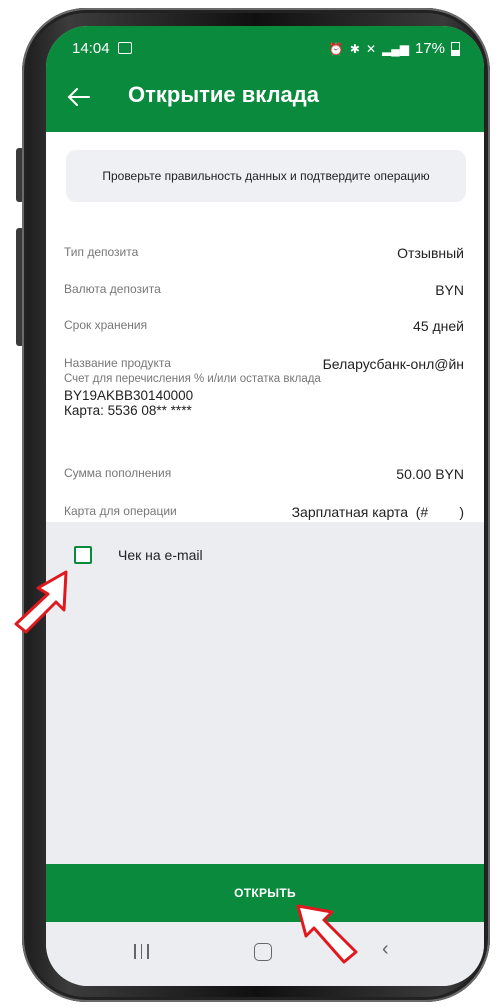 Image resolution: width=503 pixels, height=1008 pixels. What do you see at coordinates (393, 364) in the screenshot?
I see `product-value: Беларусбанк-онл@йн` at bounding box center [393, 364].